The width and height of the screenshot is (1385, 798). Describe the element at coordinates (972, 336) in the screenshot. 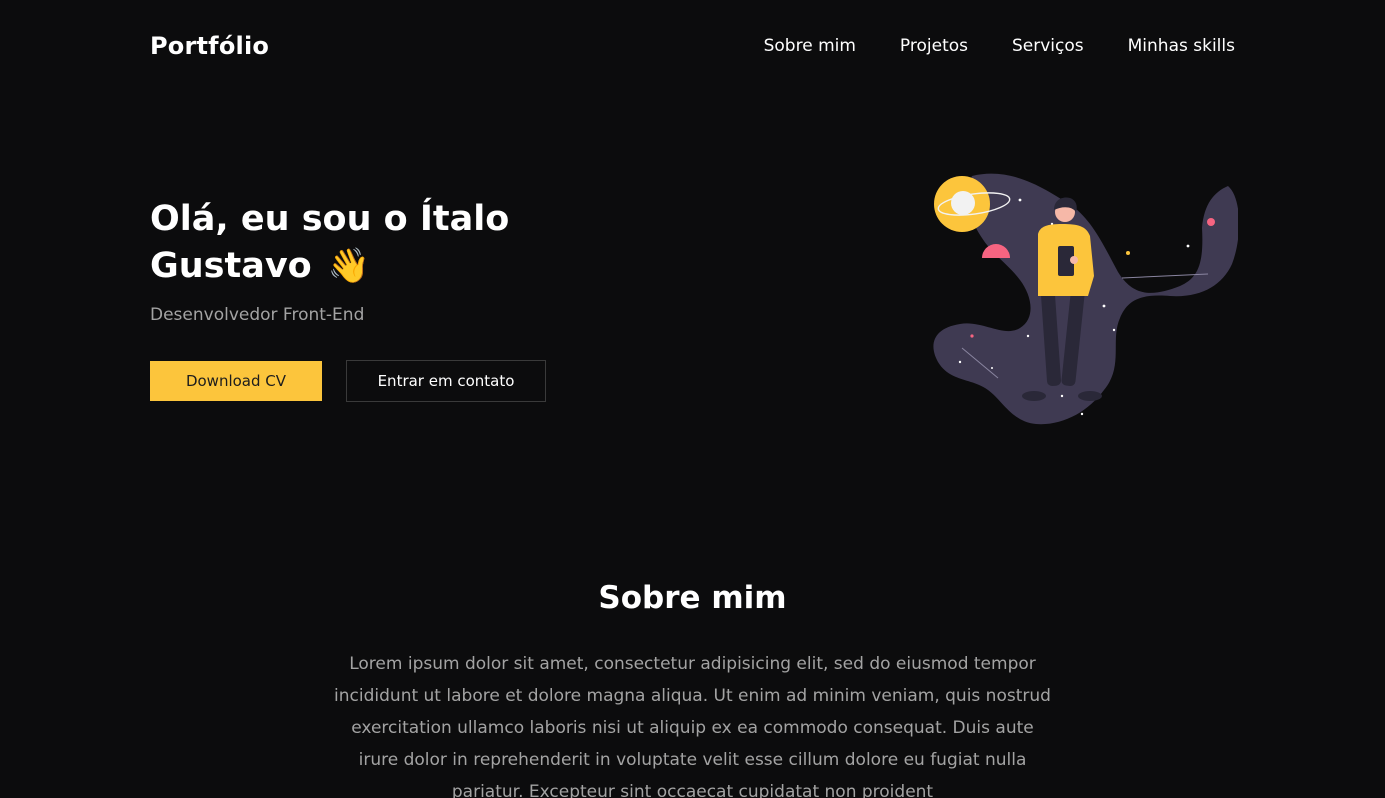

I see `pink-dot` at that location.